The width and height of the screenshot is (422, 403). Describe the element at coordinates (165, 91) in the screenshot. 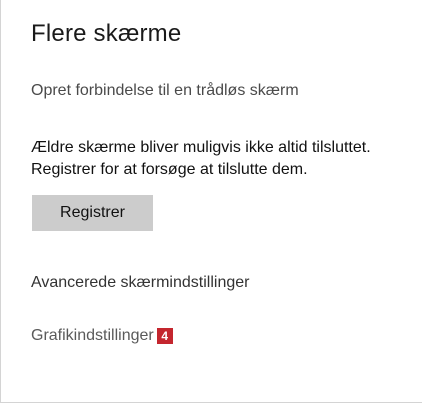

I see `connect-wireless-display-link: Opret forbindelse til en trådløs skærm` at that location.